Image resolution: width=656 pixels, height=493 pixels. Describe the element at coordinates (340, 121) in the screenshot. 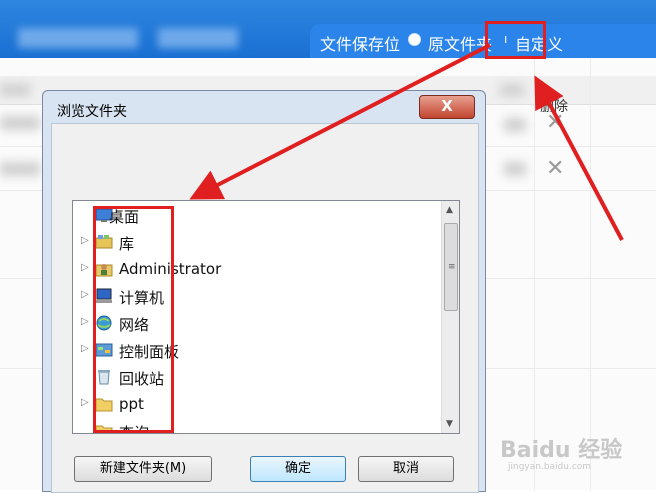

I see `arrow-to-folder-list` at that location.